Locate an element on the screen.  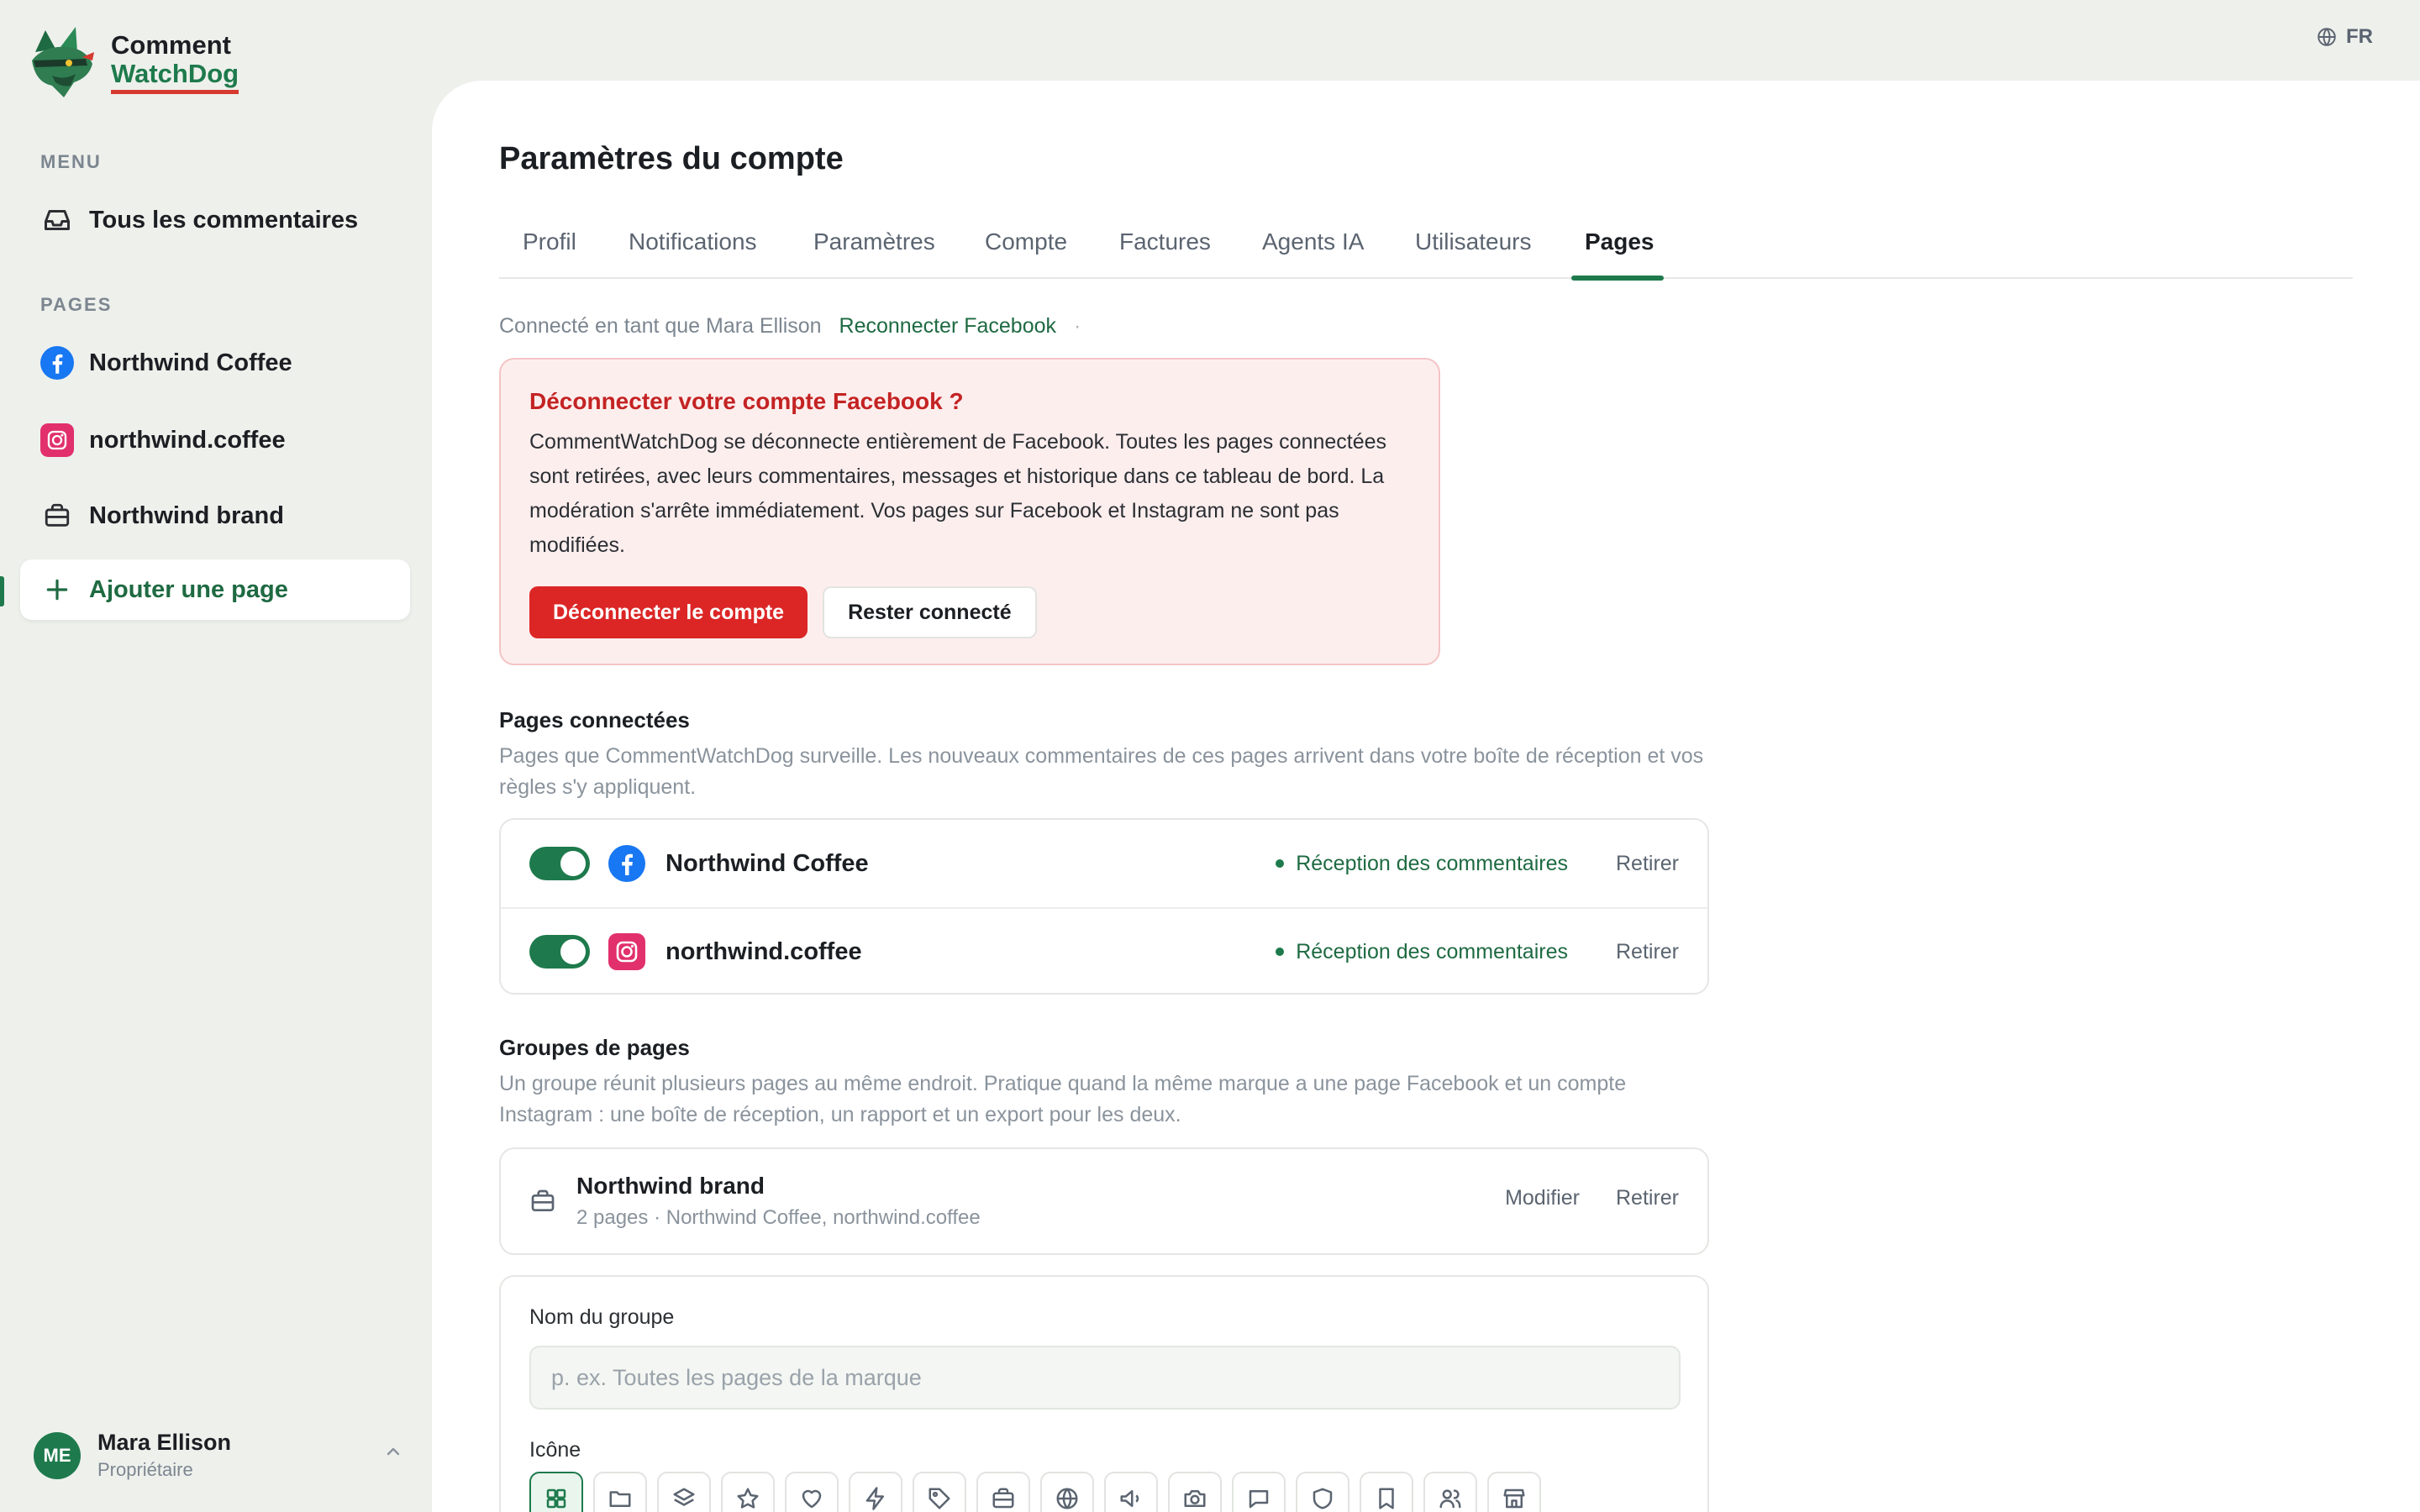
add-page-button: Ajouter une page is located at coordinates (215, 589).